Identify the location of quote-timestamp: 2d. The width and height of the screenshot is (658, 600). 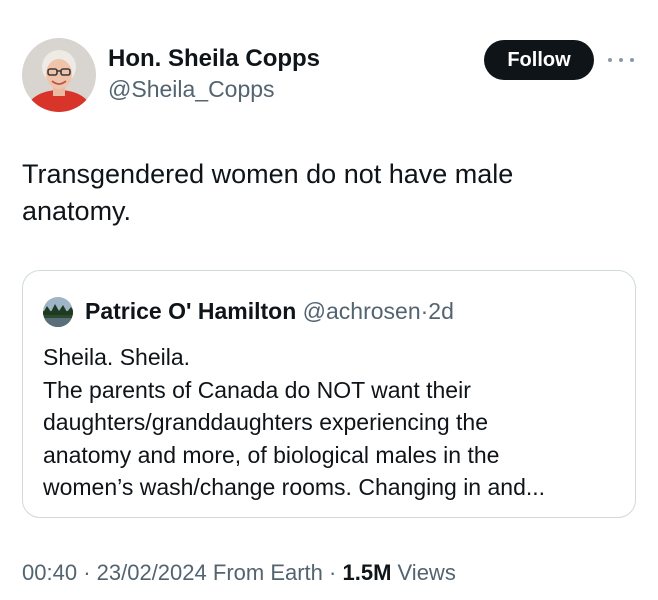
(441, 311).